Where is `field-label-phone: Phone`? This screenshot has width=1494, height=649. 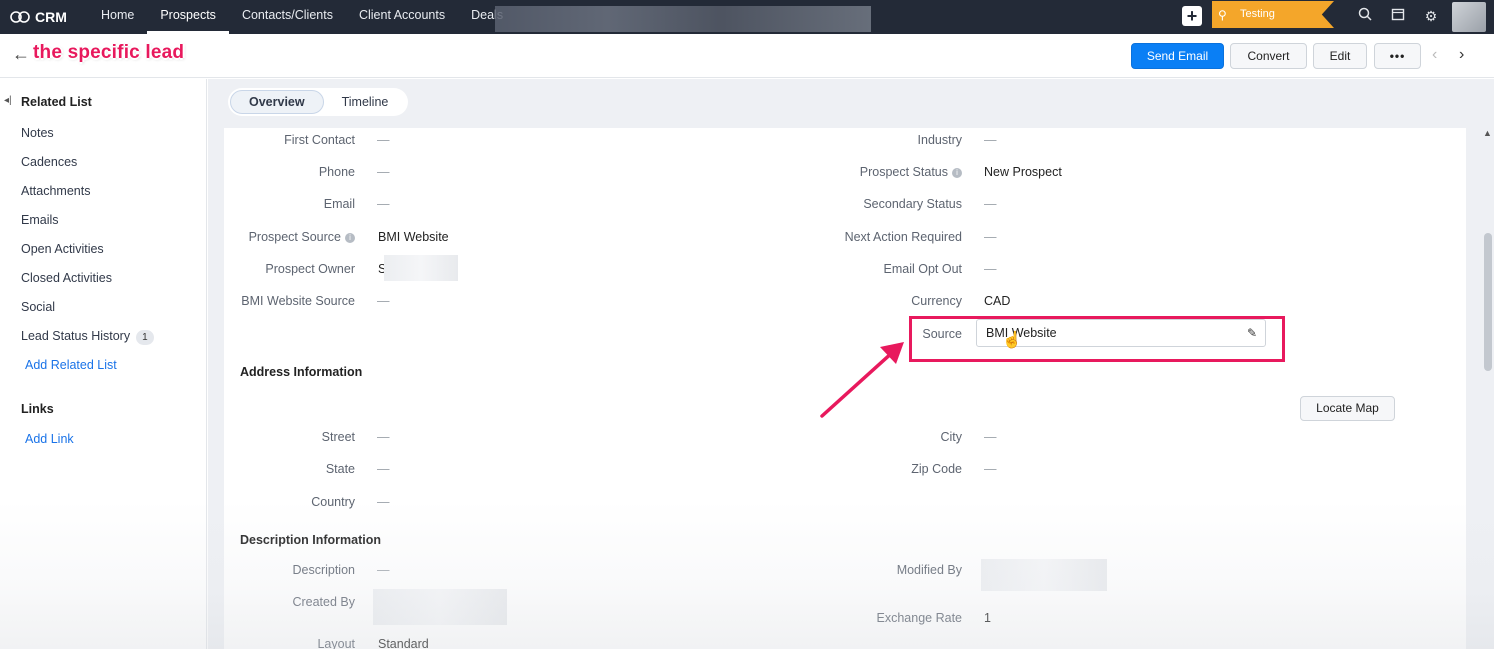 field-label-phone: Phone is located at coordinates (336, 172).